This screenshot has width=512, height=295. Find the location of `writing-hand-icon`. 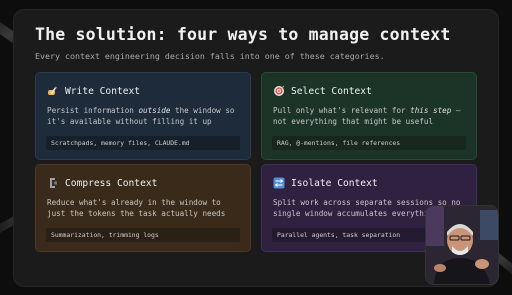

writing-hand-icon is located at coordinates (53, 91).